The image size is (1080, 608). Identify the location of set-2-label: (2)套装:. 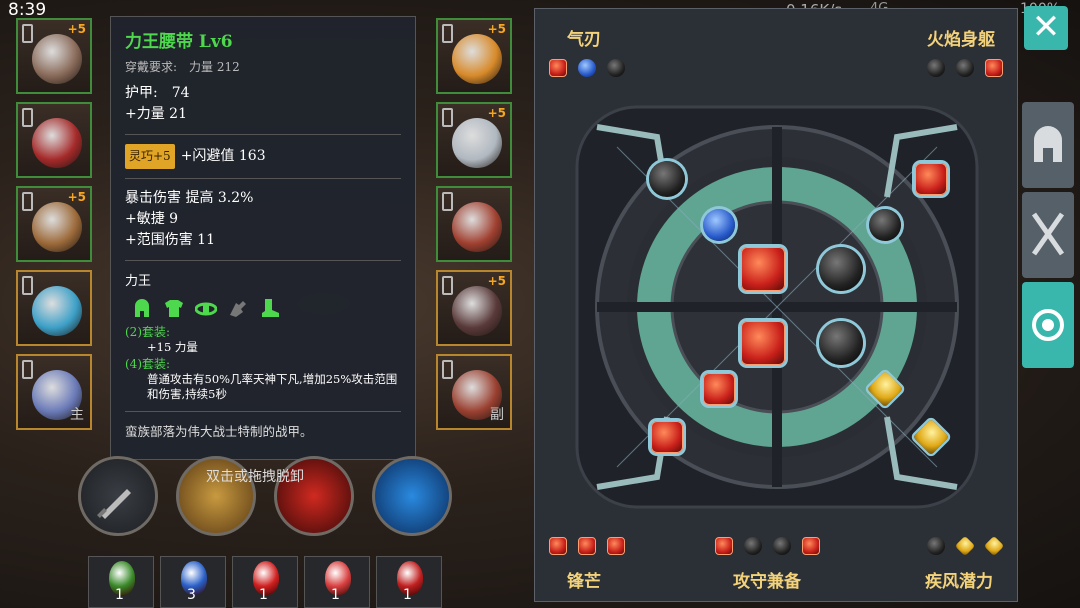
(148, 332).